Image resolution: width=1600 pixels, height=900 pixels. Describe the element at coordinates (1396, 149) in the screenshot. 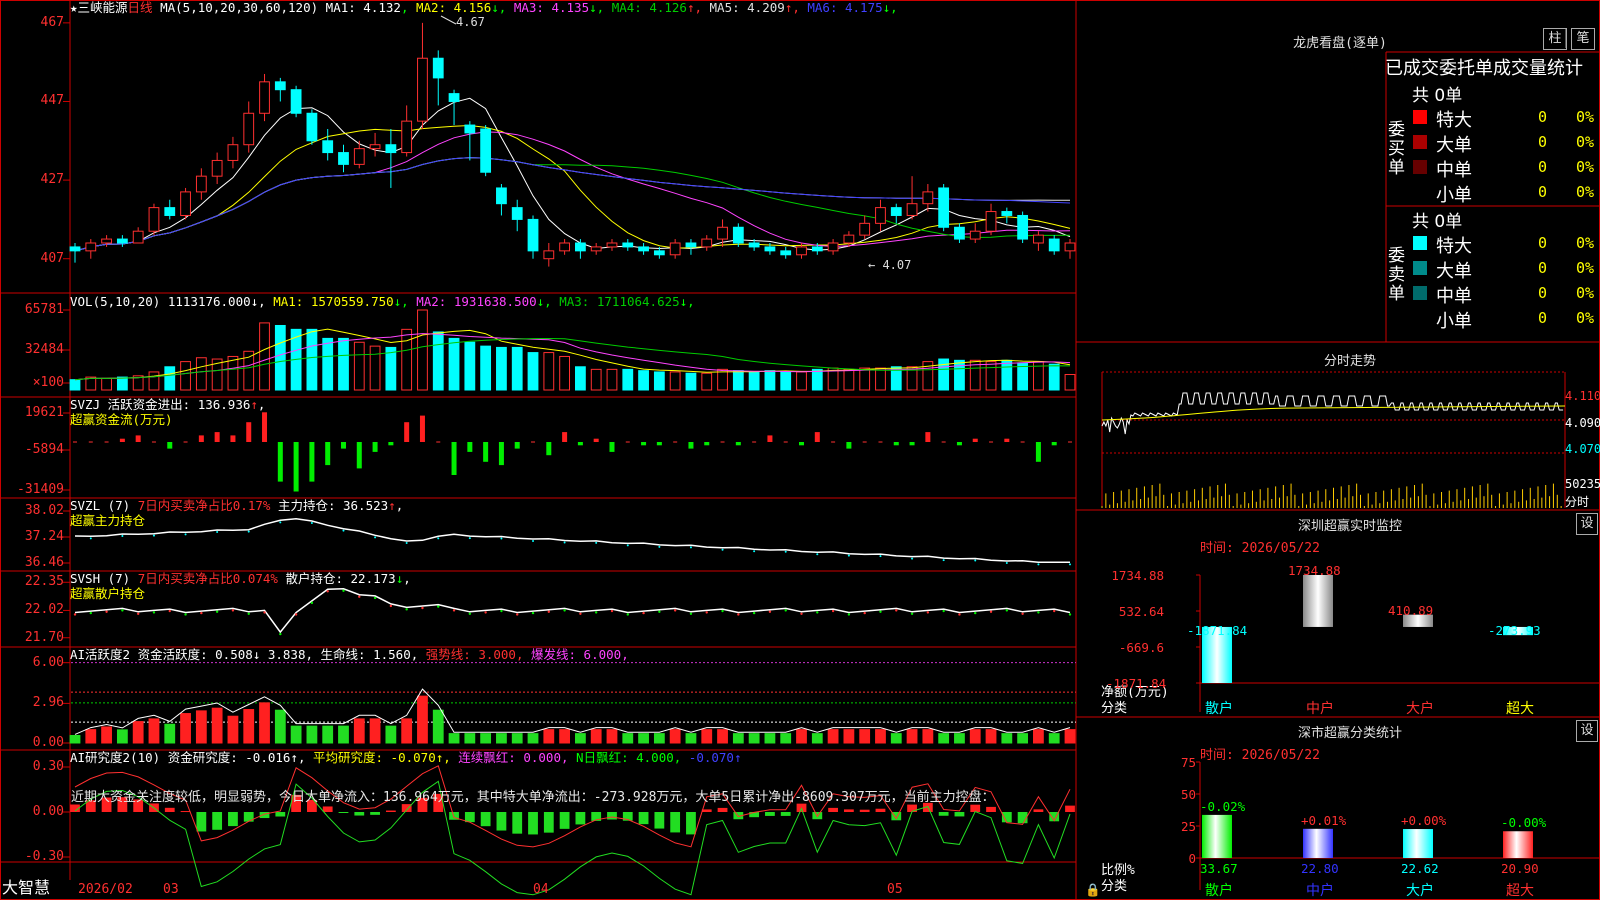

I see `buy-side-label: 委买单` at that location.